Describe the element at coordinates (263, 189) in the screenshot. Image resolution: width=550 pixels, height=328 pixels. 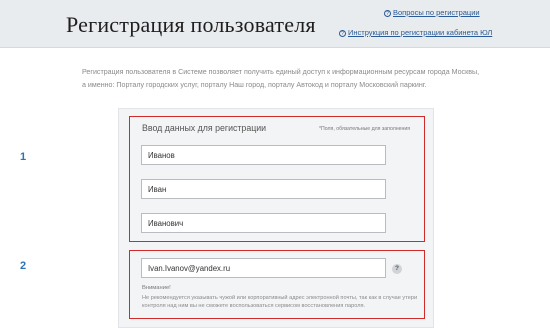
I see `first-name-field` at that location.